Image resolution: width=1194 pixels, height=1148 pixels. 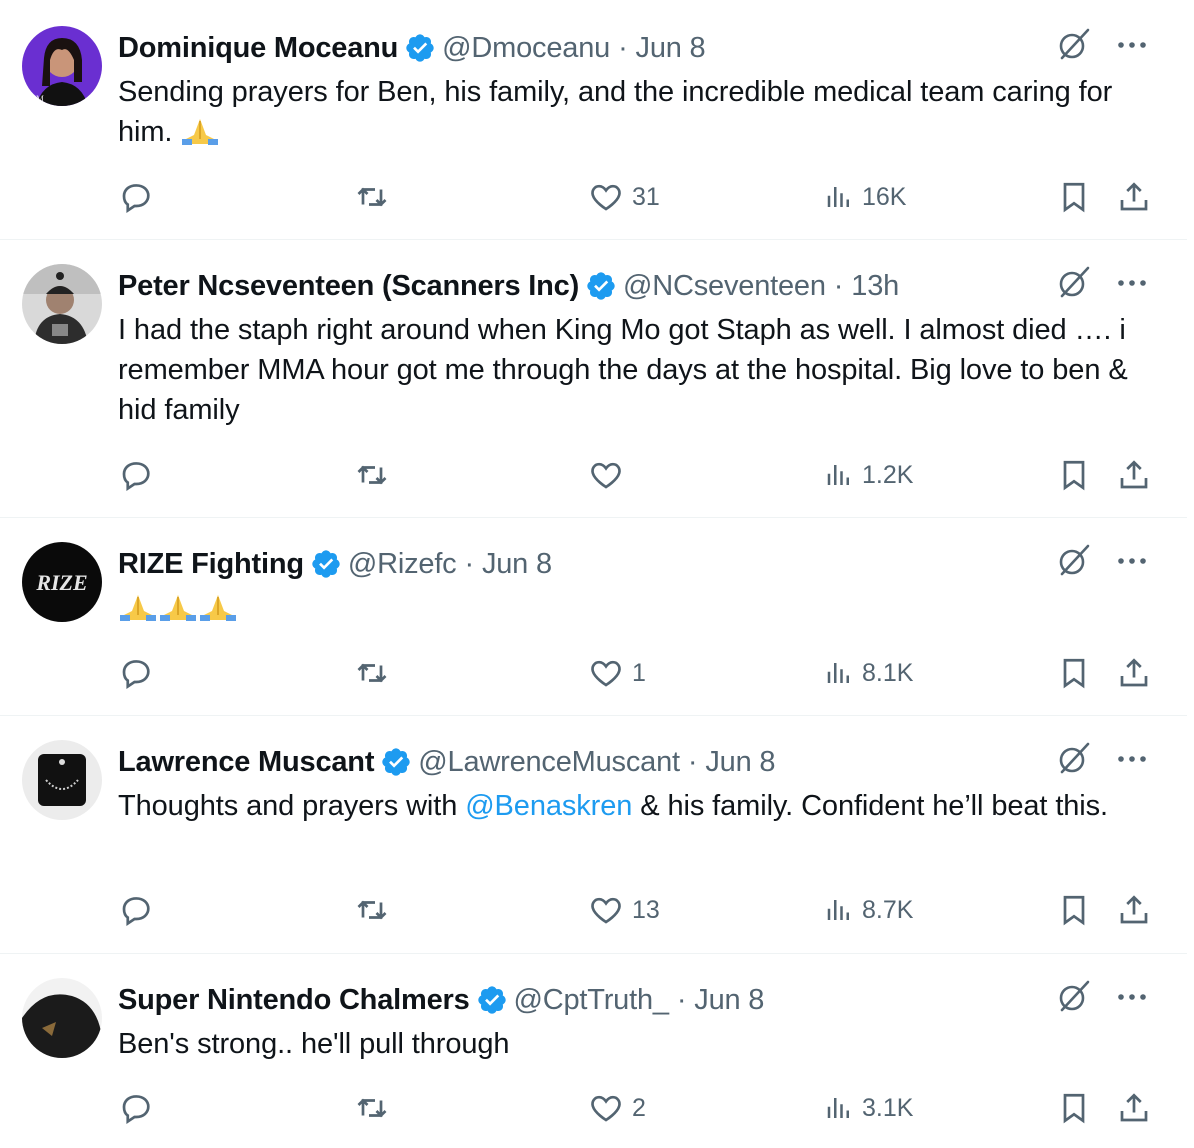 I want to click on tweet-actions: 1.2K, so click(x=638, y=475).